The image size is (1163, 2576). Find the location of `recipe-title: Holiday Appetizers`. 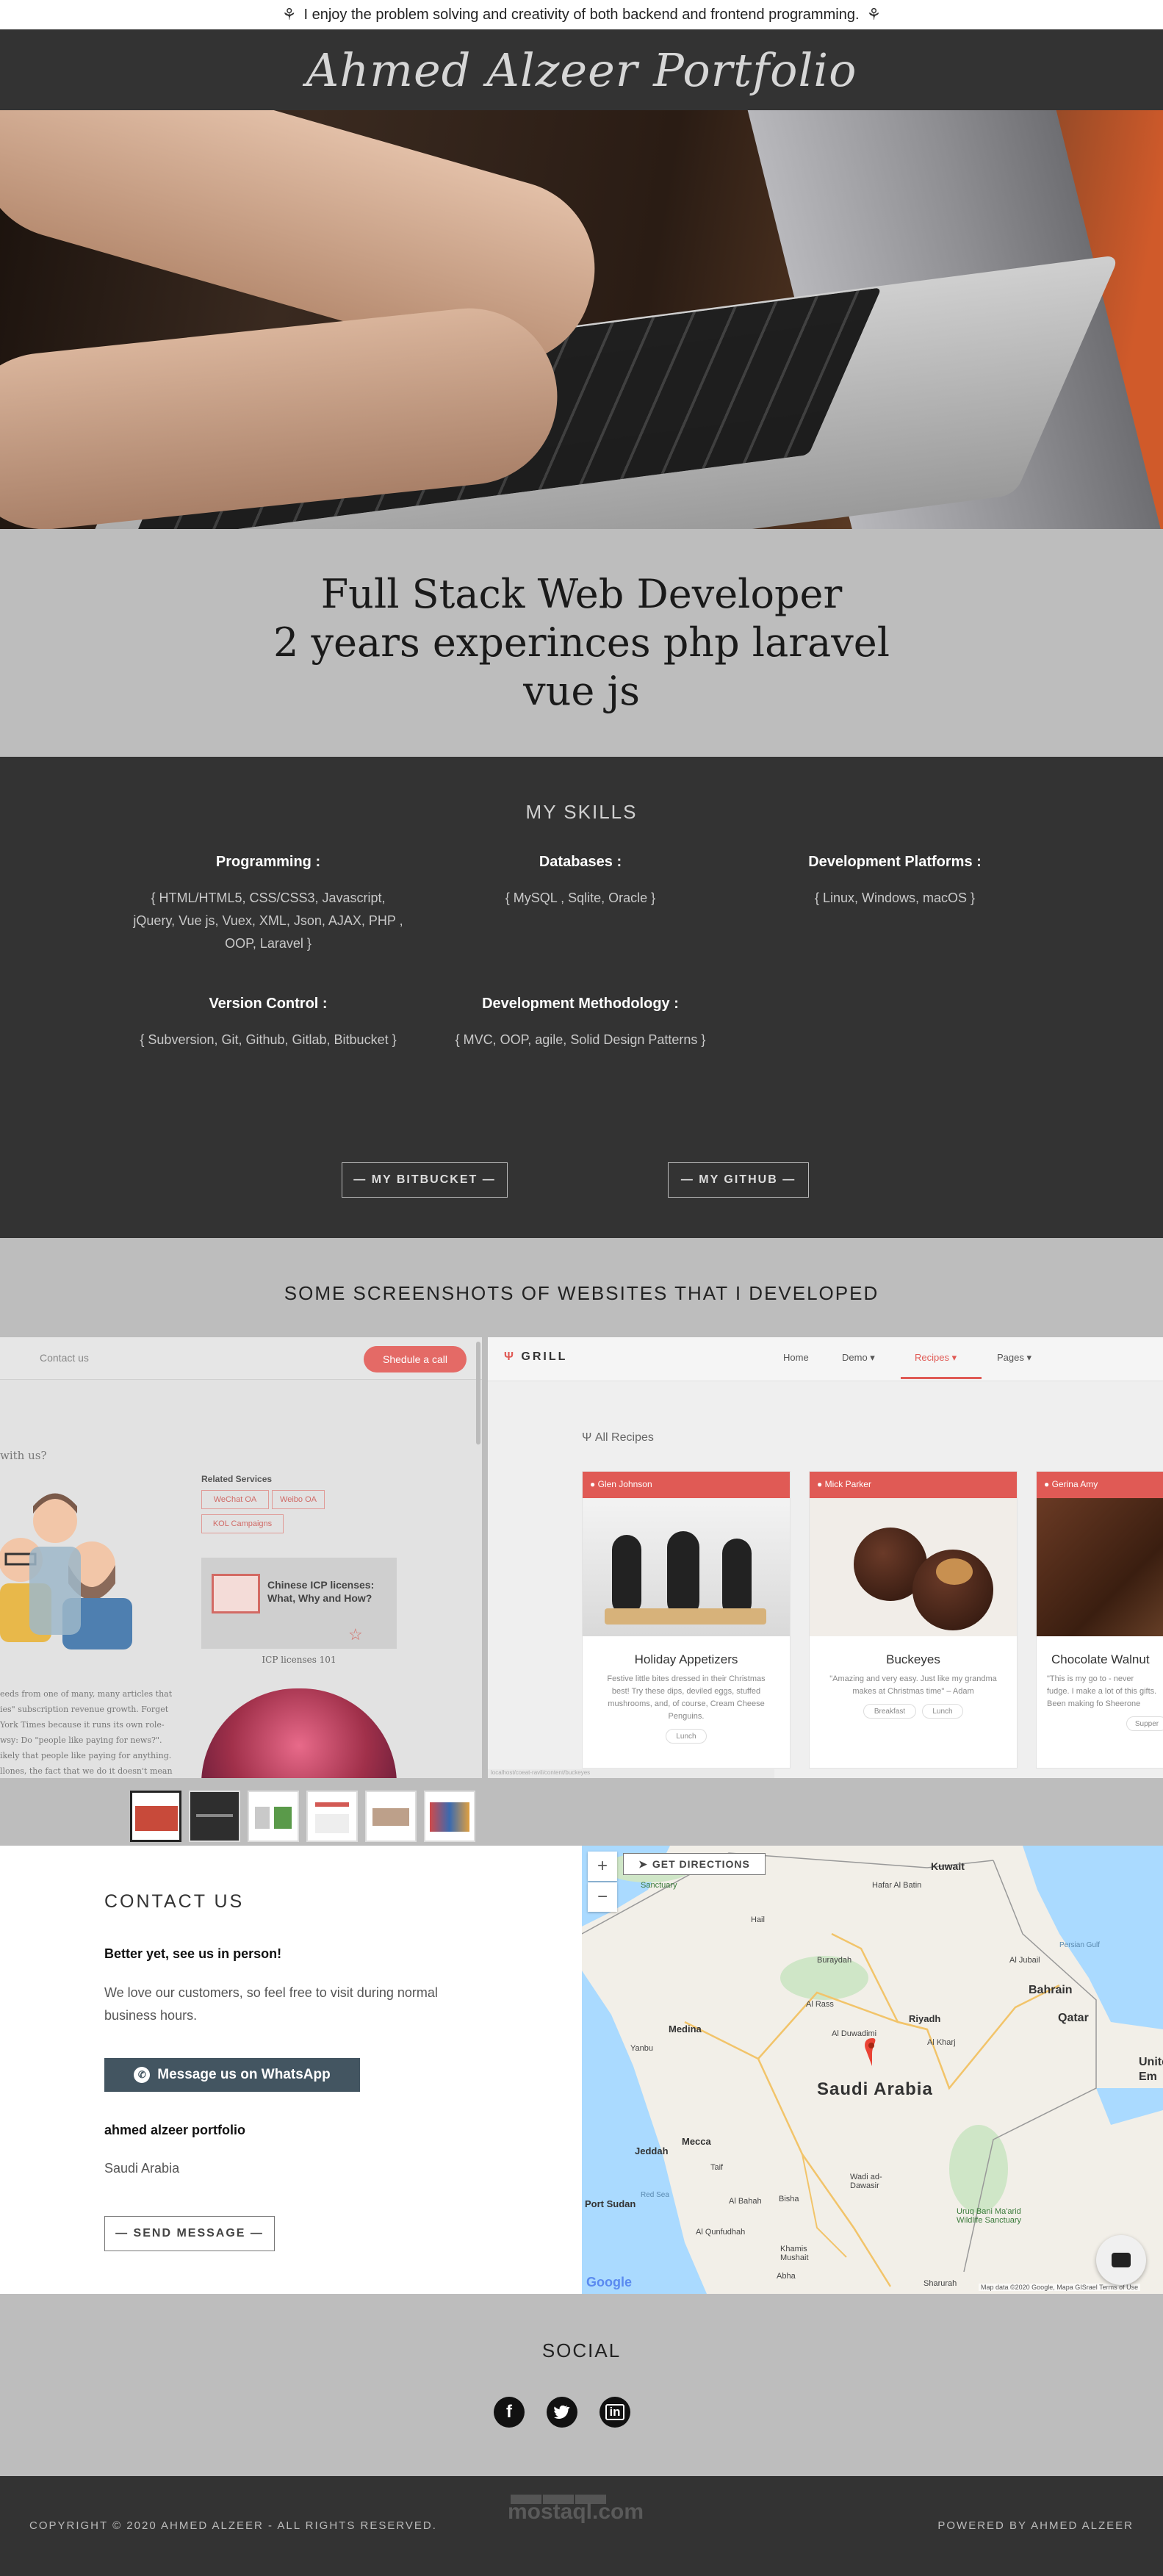

recipe-title: Holiday Appetizers is located at coordinates (686, 1659).